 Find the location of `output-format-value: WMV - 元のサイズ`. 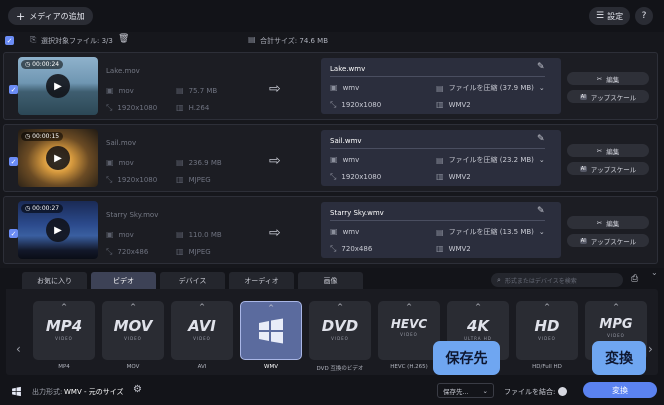

output-format-value: WMV - 元のサイズ is located at coordinates (94, 392).